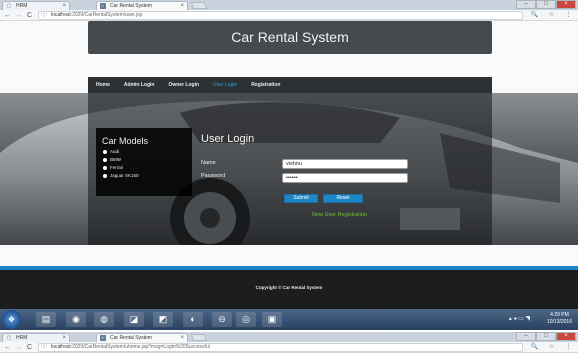  Describe the element at coordinates (289, 5) in the screenshot. I see `browser-tabstrip: ▢ HRM × ▪ Car Rental System × – □ ×` at that location.